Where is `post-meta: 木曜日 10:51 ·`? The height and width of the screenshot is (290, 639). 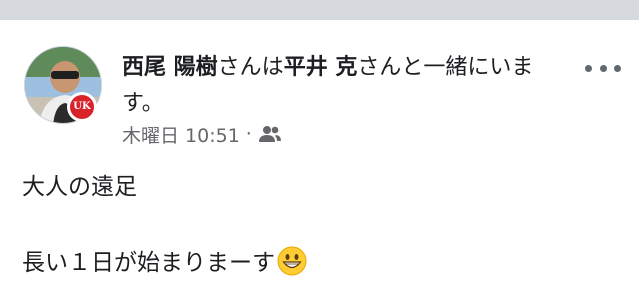
post-meta: 木曜日 10:51 · is located at coordinates (202, 134).